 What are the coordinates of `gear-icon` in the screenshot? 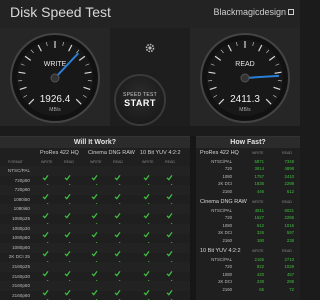 It's located at (150, 48).